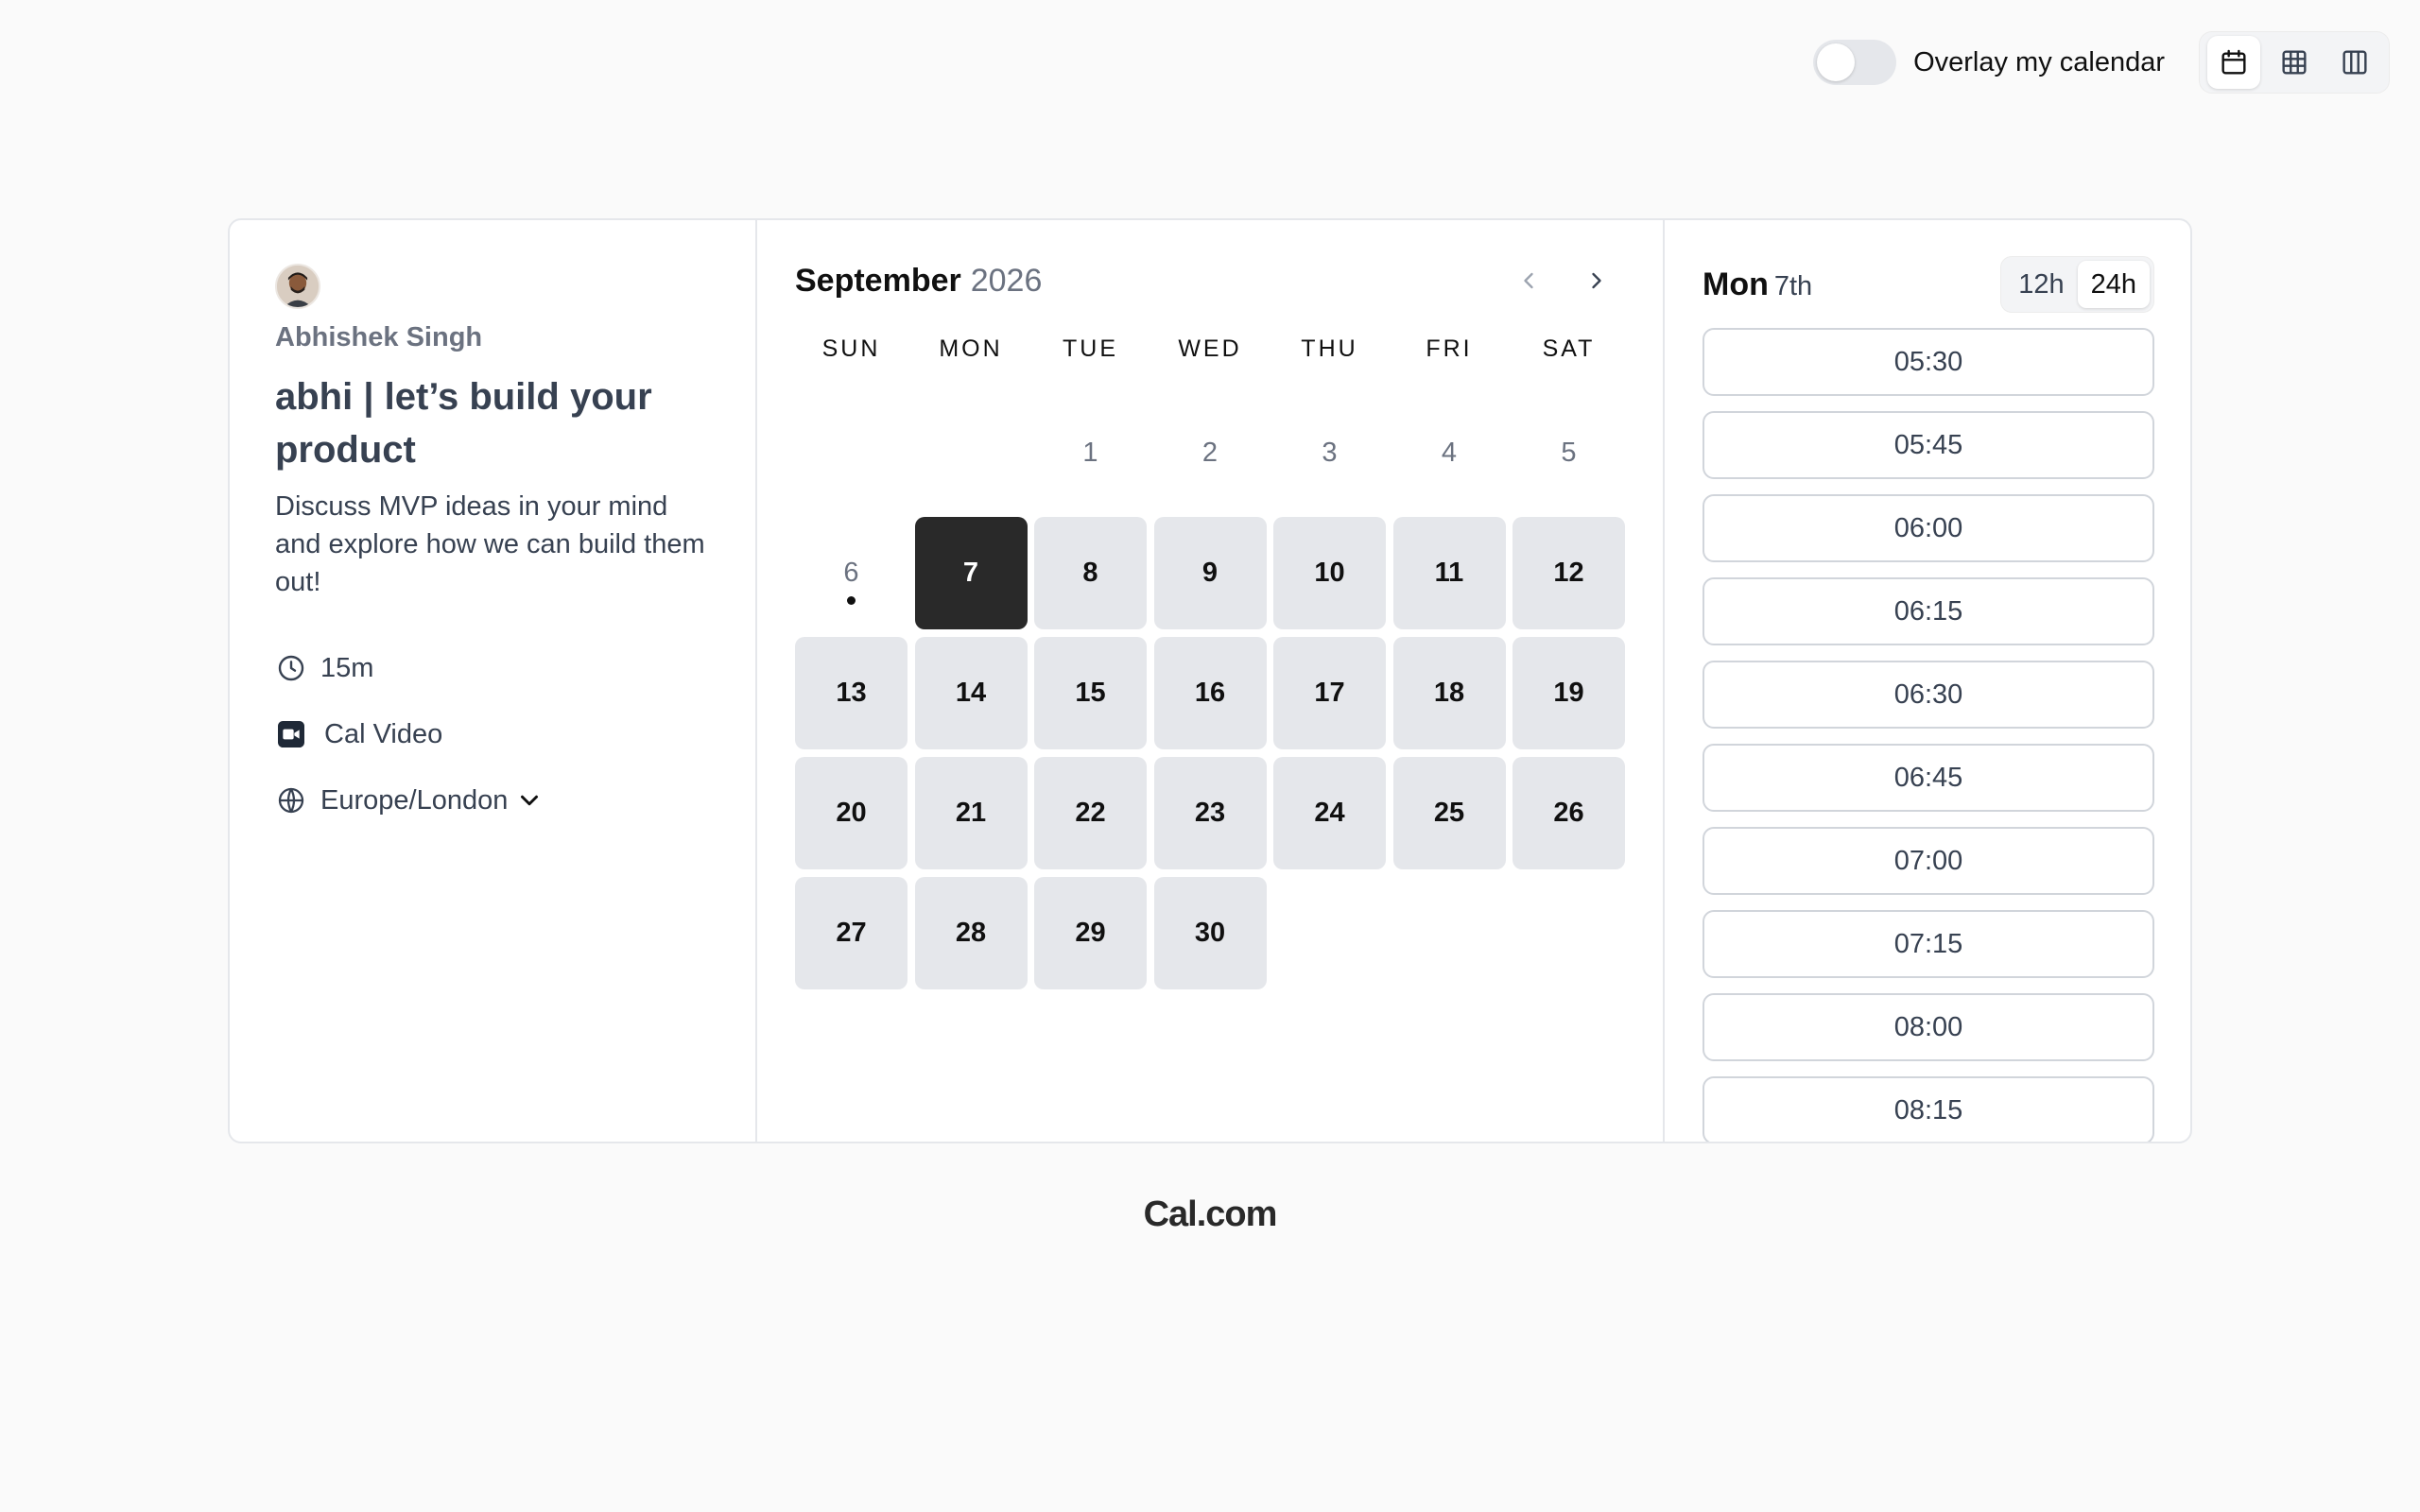 This screenshot has width=2420, height=1512. What do you see at coordinates (1569, 348) in the screenshot?
I see `weekday-label: SAT` at bounding box center [1569, 348].